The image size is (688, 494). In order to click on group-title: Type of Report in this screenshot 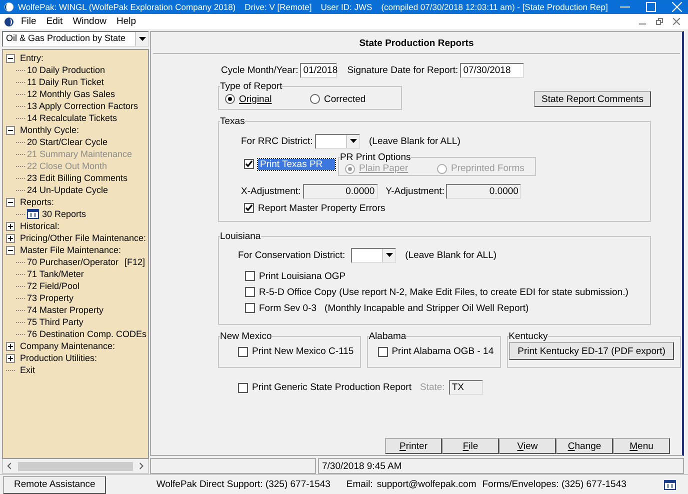, I will do `click(251, 86)`.